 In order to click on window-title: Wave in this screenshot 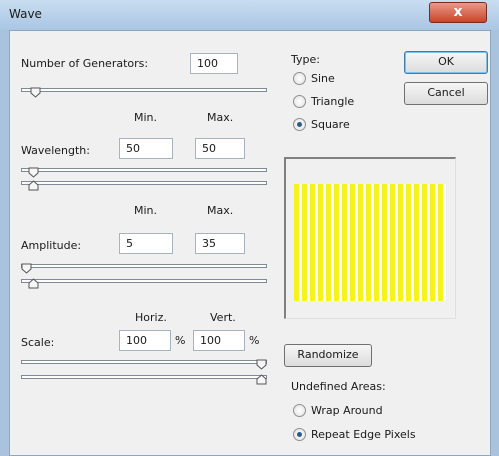, I will do `click(25, 14)`.